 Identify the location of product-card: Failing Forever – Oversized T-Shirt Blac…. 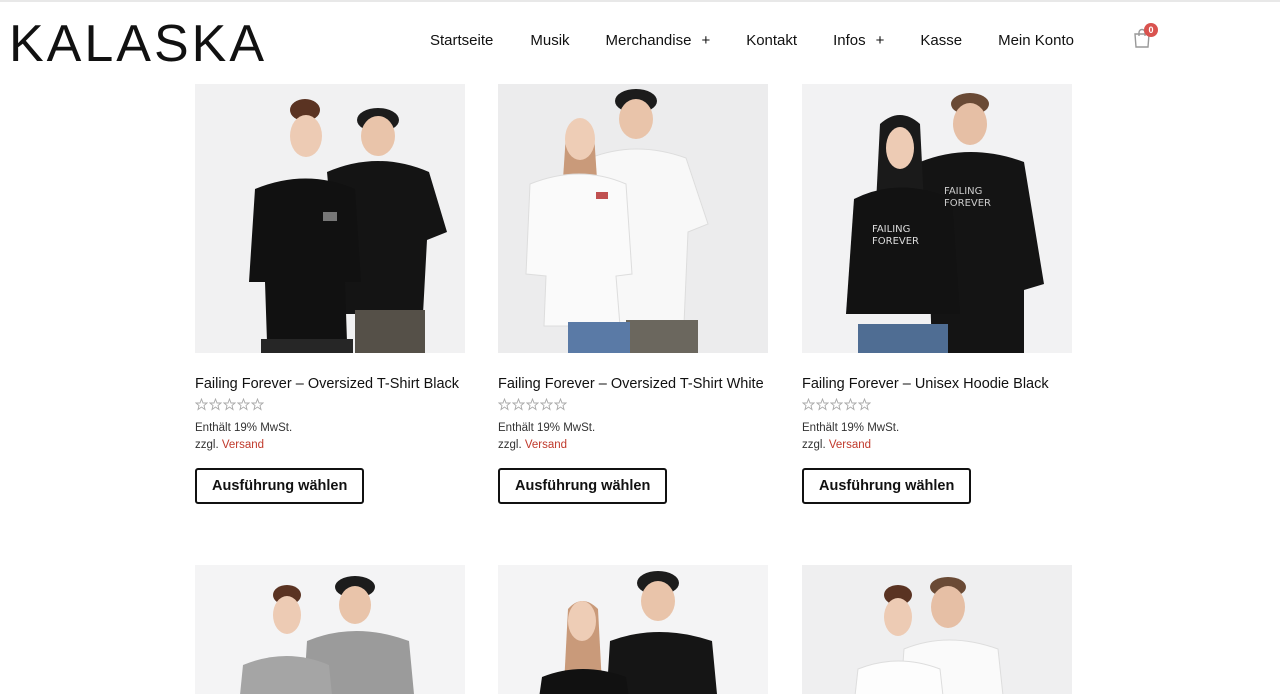
(330, 294).